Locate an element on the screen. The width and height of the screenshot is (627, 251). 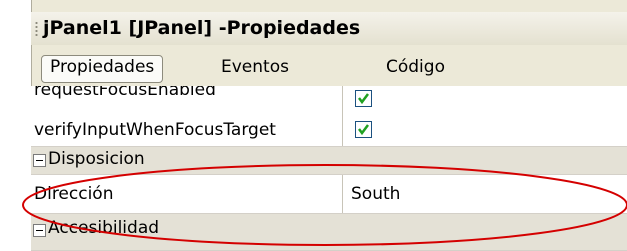
direccion-value-field: South is located at coordinates (375, 194).